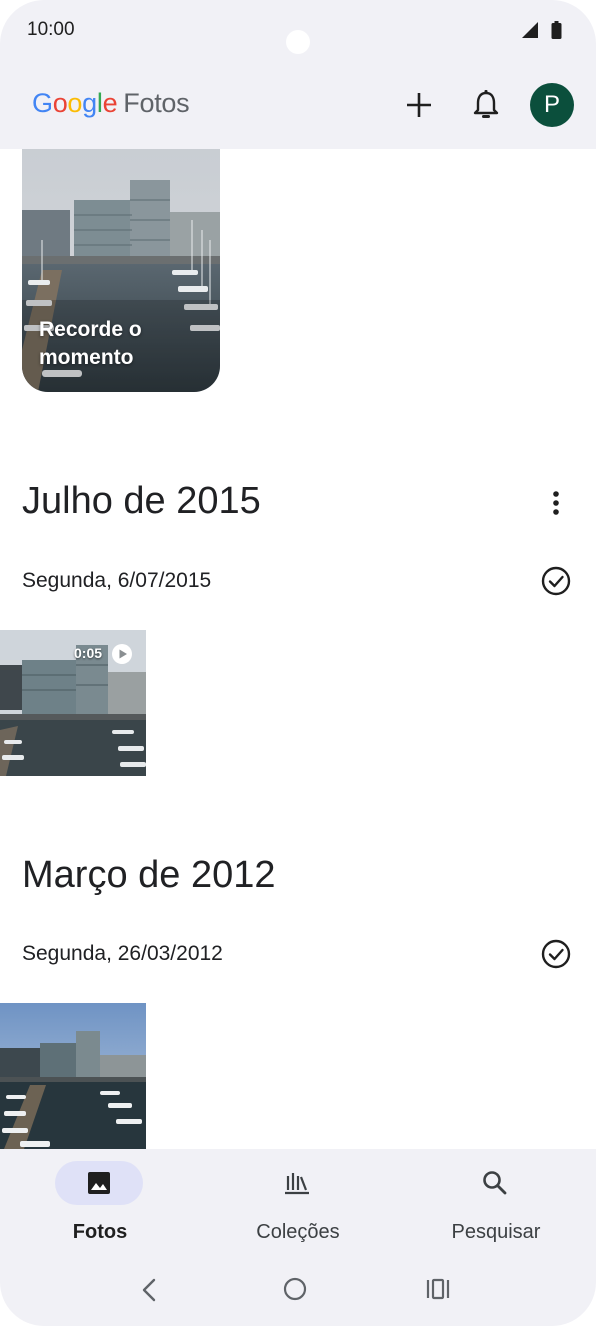 This screenshot has height=1326, width=596. I want to click on play-circle-icon, so click(122, 654).